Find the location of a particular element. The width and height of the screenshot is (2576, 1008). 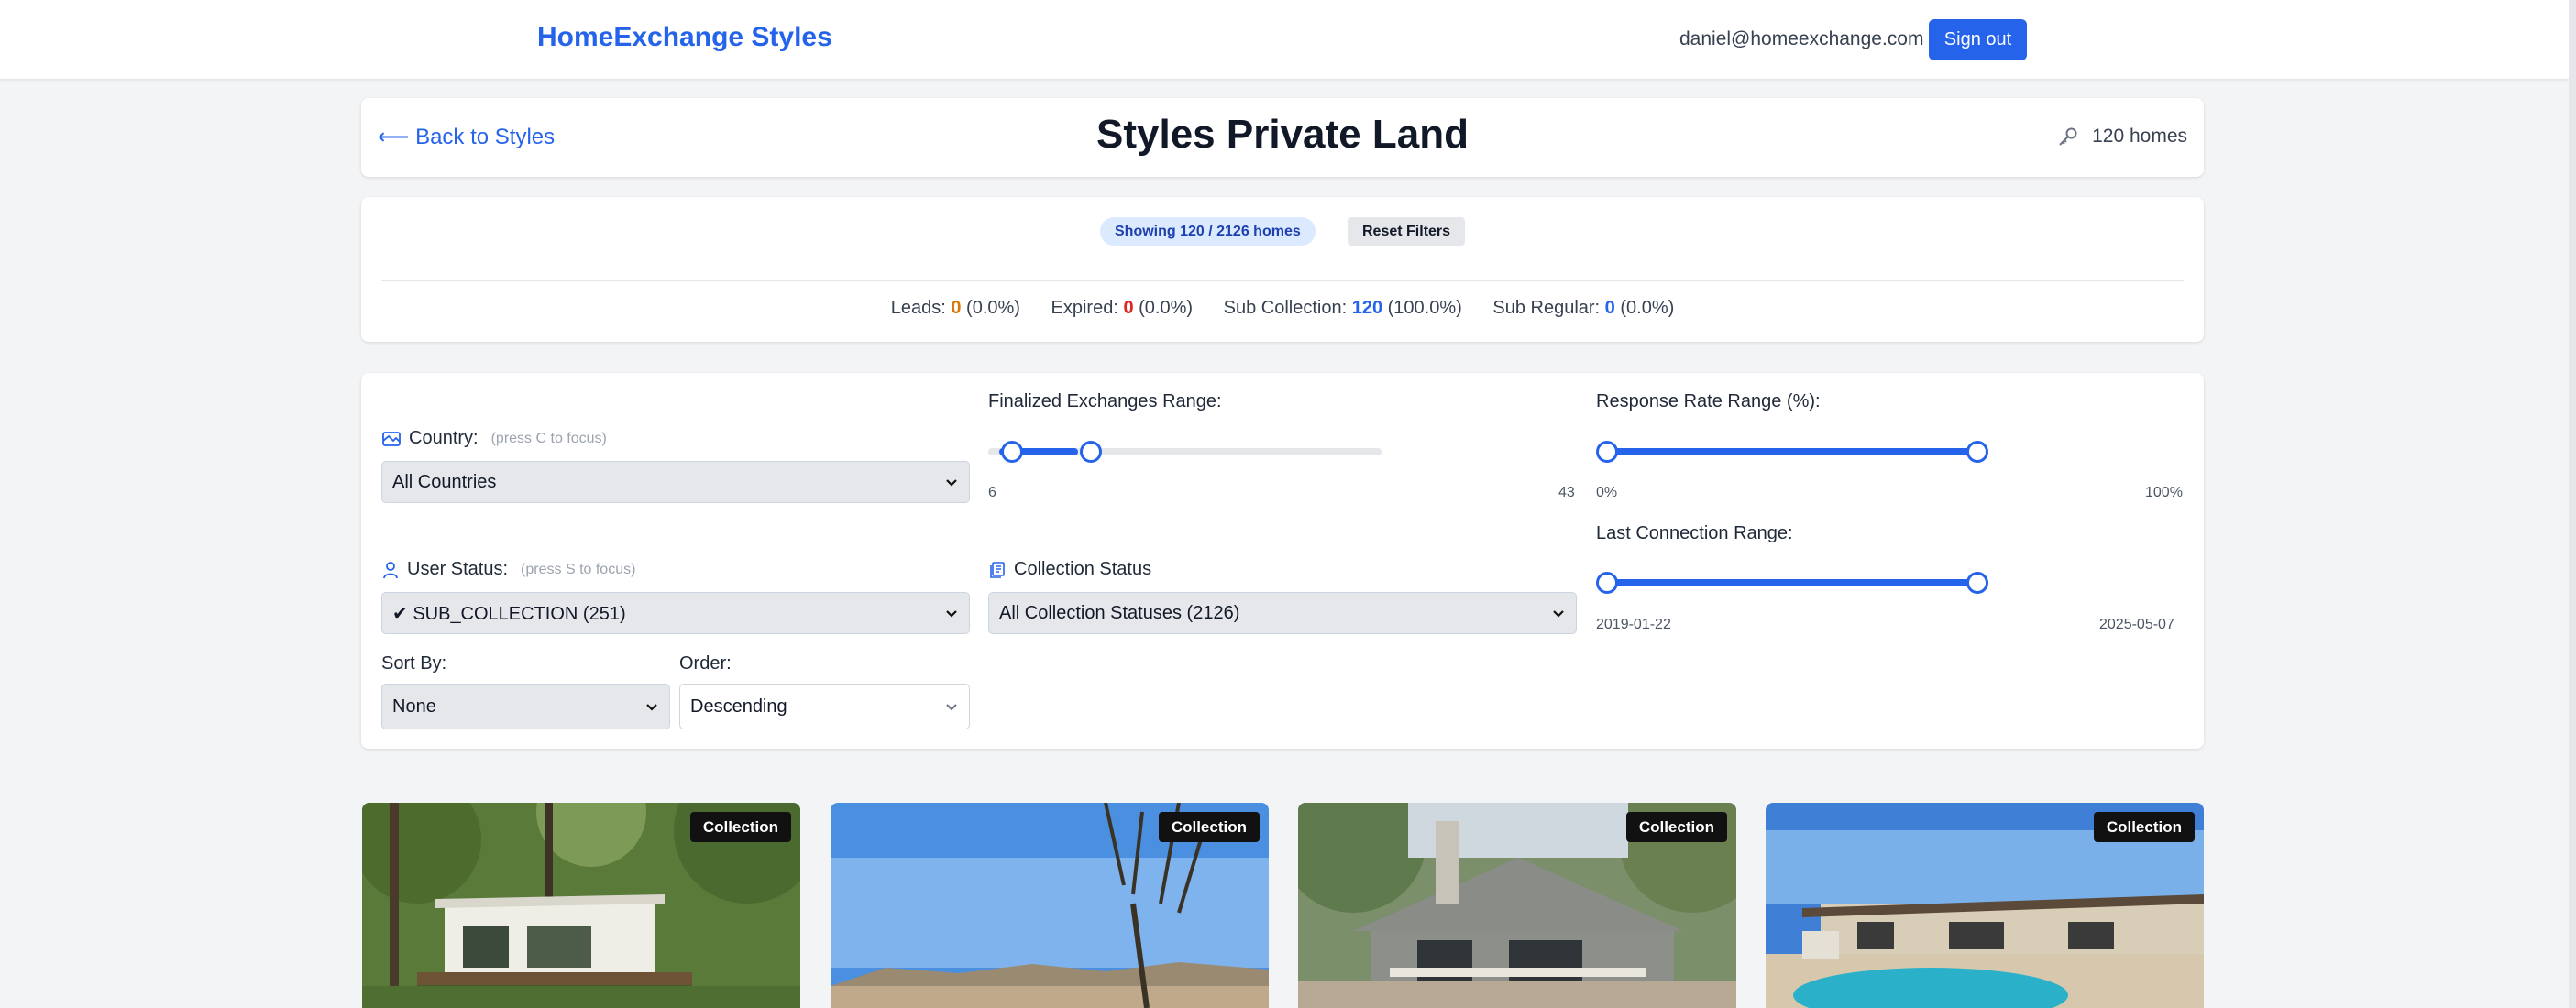

key-icon is located at coordinates (2068, 136).